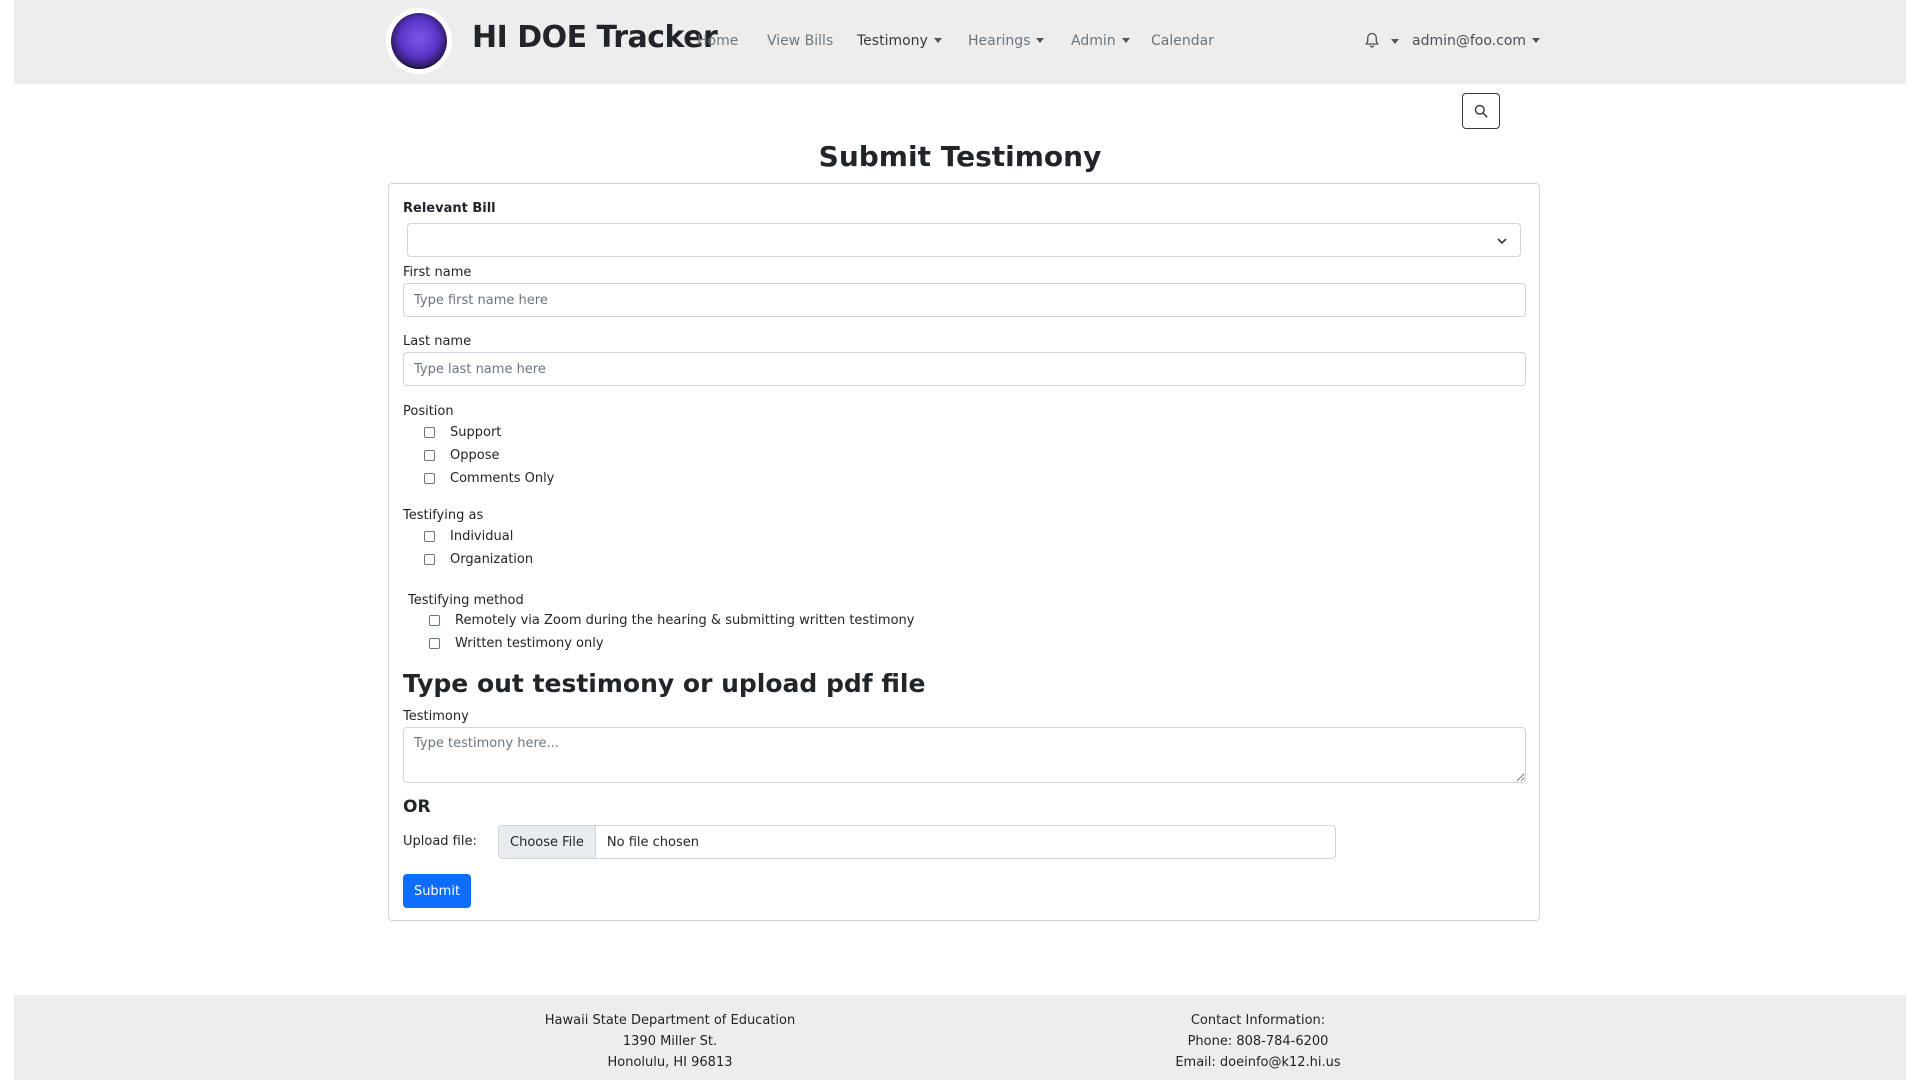 This screenshot has height=1080, width=1920. What do you see at coordinates (443, 515) in the screenshot?
I see `testifying-as-label: Testifying as` at bounding box center [443, 515].